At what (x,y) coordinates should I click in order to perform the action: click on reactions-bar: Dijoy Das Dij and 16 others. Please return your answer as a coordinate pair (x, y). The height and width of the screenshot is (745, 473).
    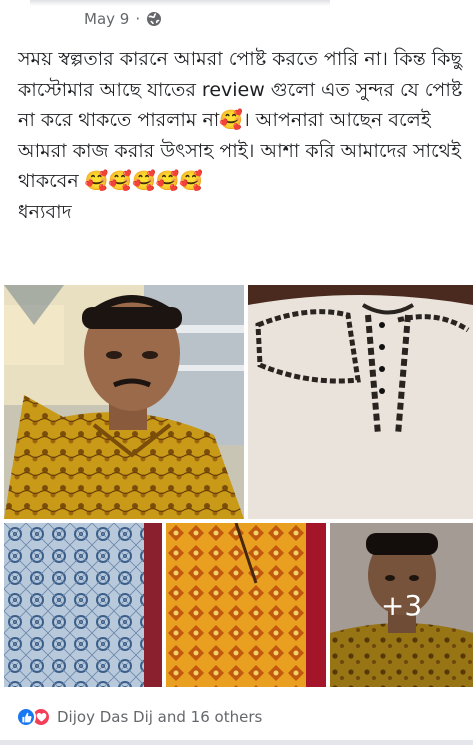
    Looking at the image, I should click on (139, 717).